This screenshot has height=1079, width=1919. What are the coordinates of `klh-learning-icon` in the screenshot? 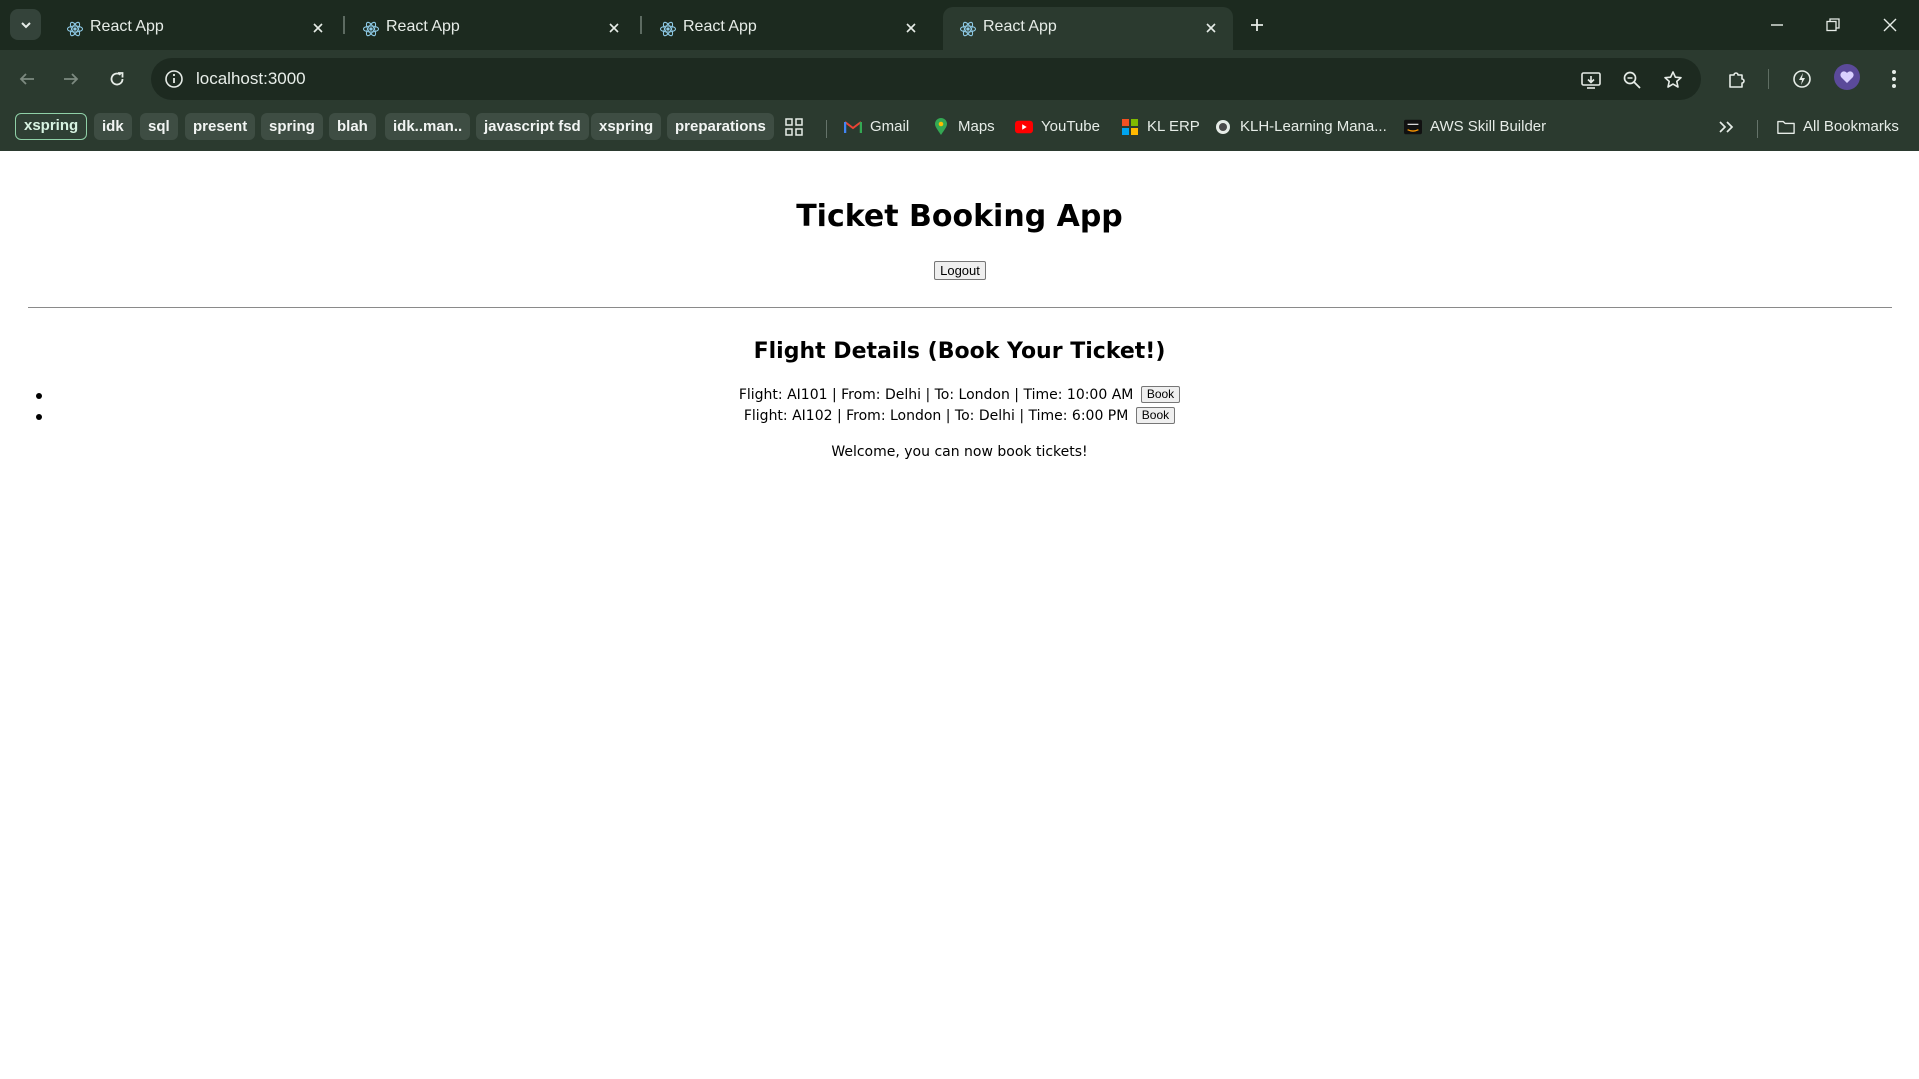 It's located at (1223, 127).